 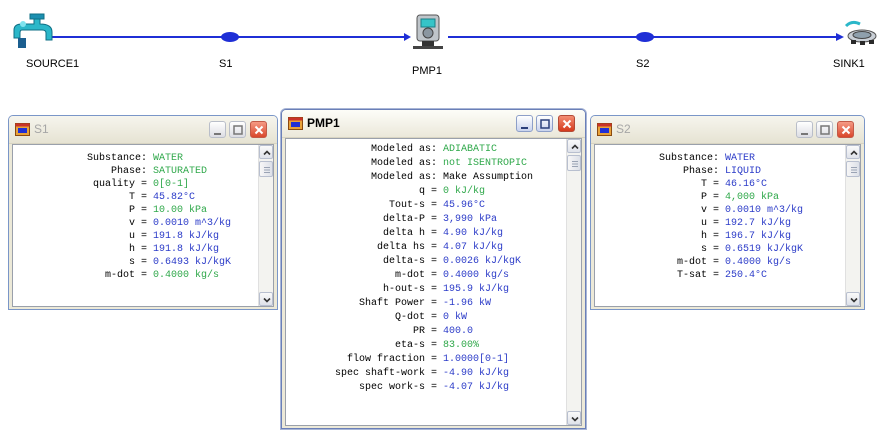 I want to click on property-value: 400.0, so click(x=458, y=331).